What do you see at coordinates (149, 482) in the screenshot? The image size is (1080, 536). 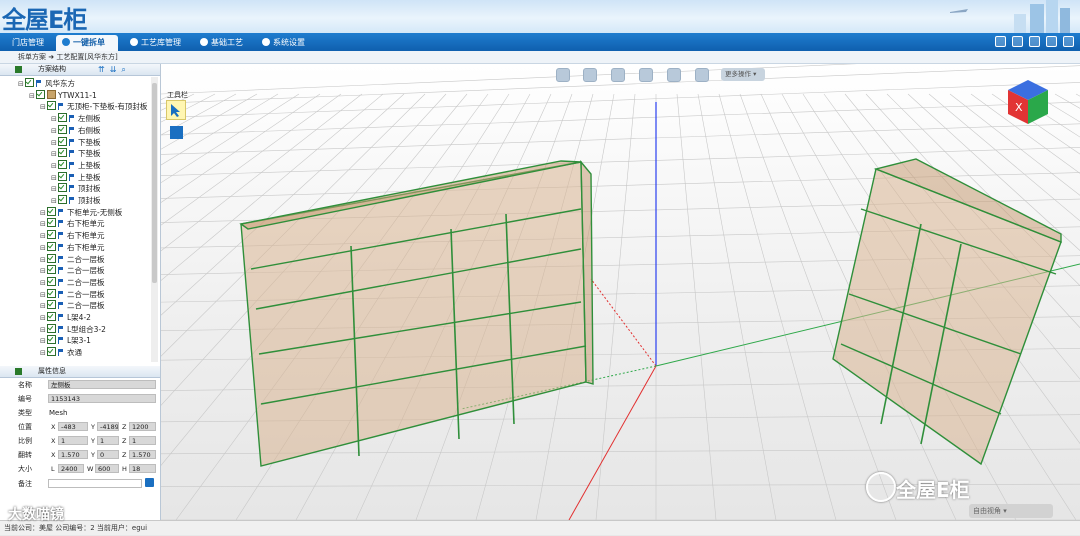 I see `save-icon` at bounding box center [149, 482].